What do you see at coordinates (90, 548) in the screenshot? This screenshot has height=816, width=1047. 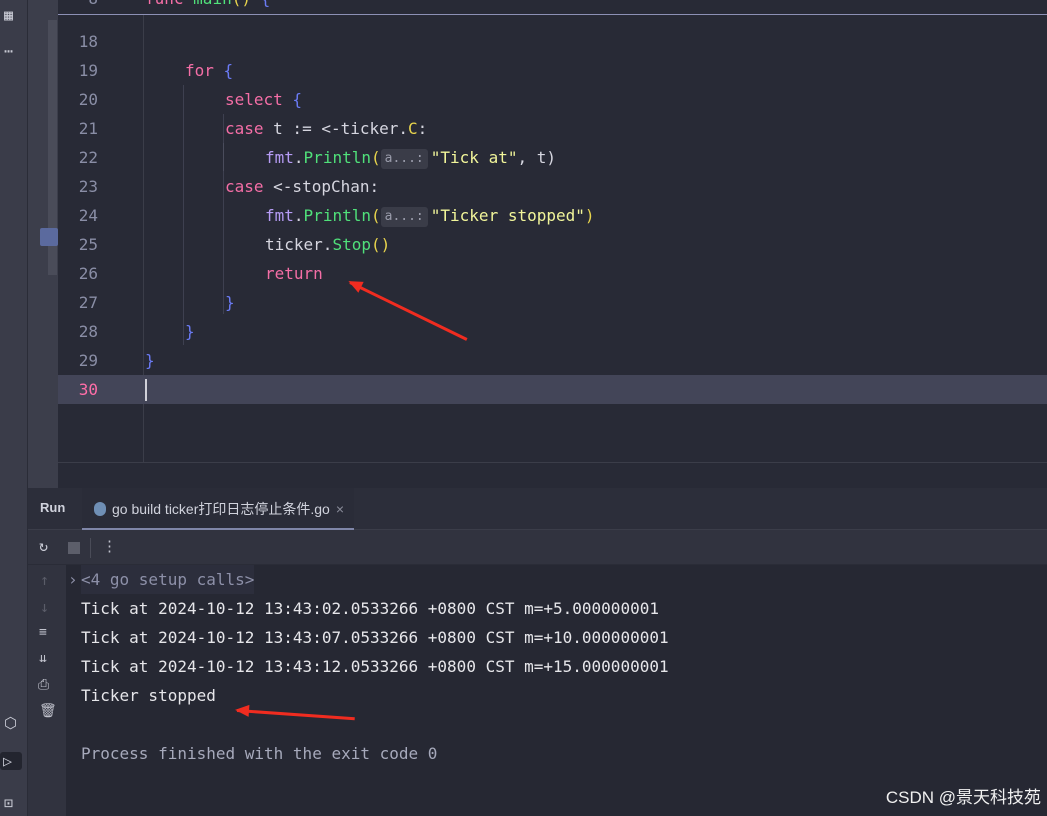 I see `toolbar-divider` at bounding box center [90, 548].